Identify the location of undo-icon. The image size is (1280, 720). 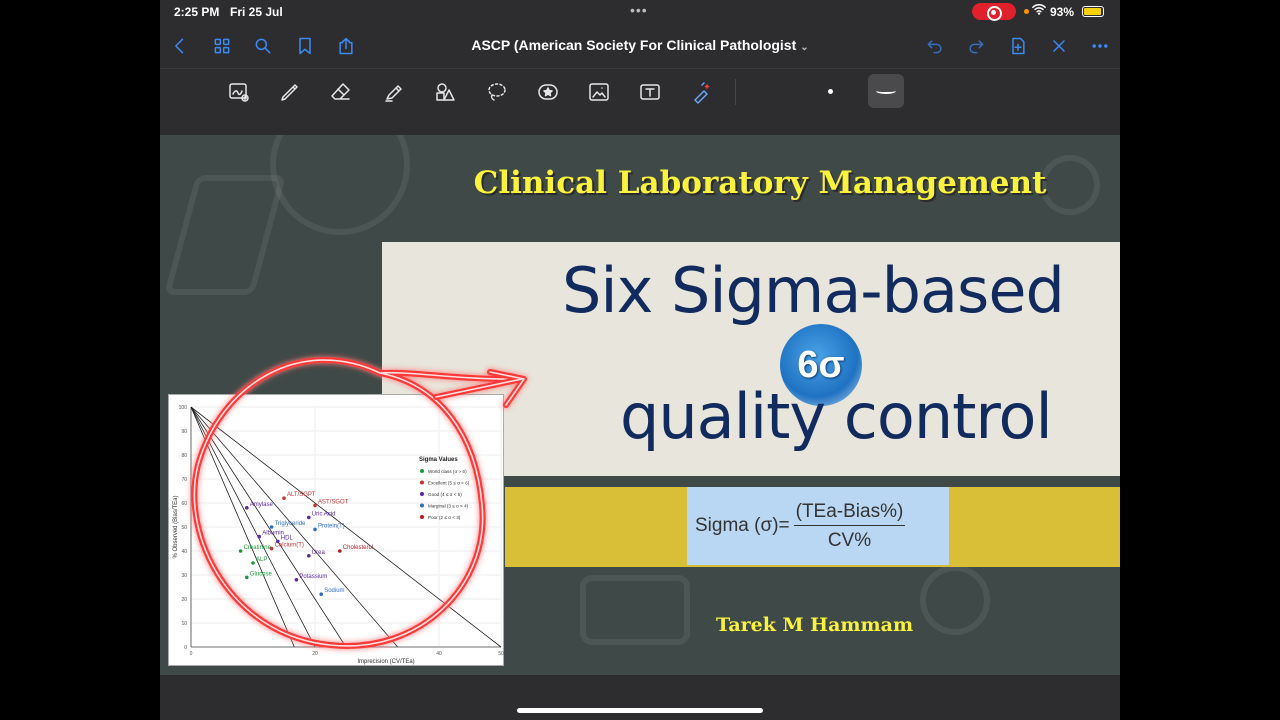
(935, 46).